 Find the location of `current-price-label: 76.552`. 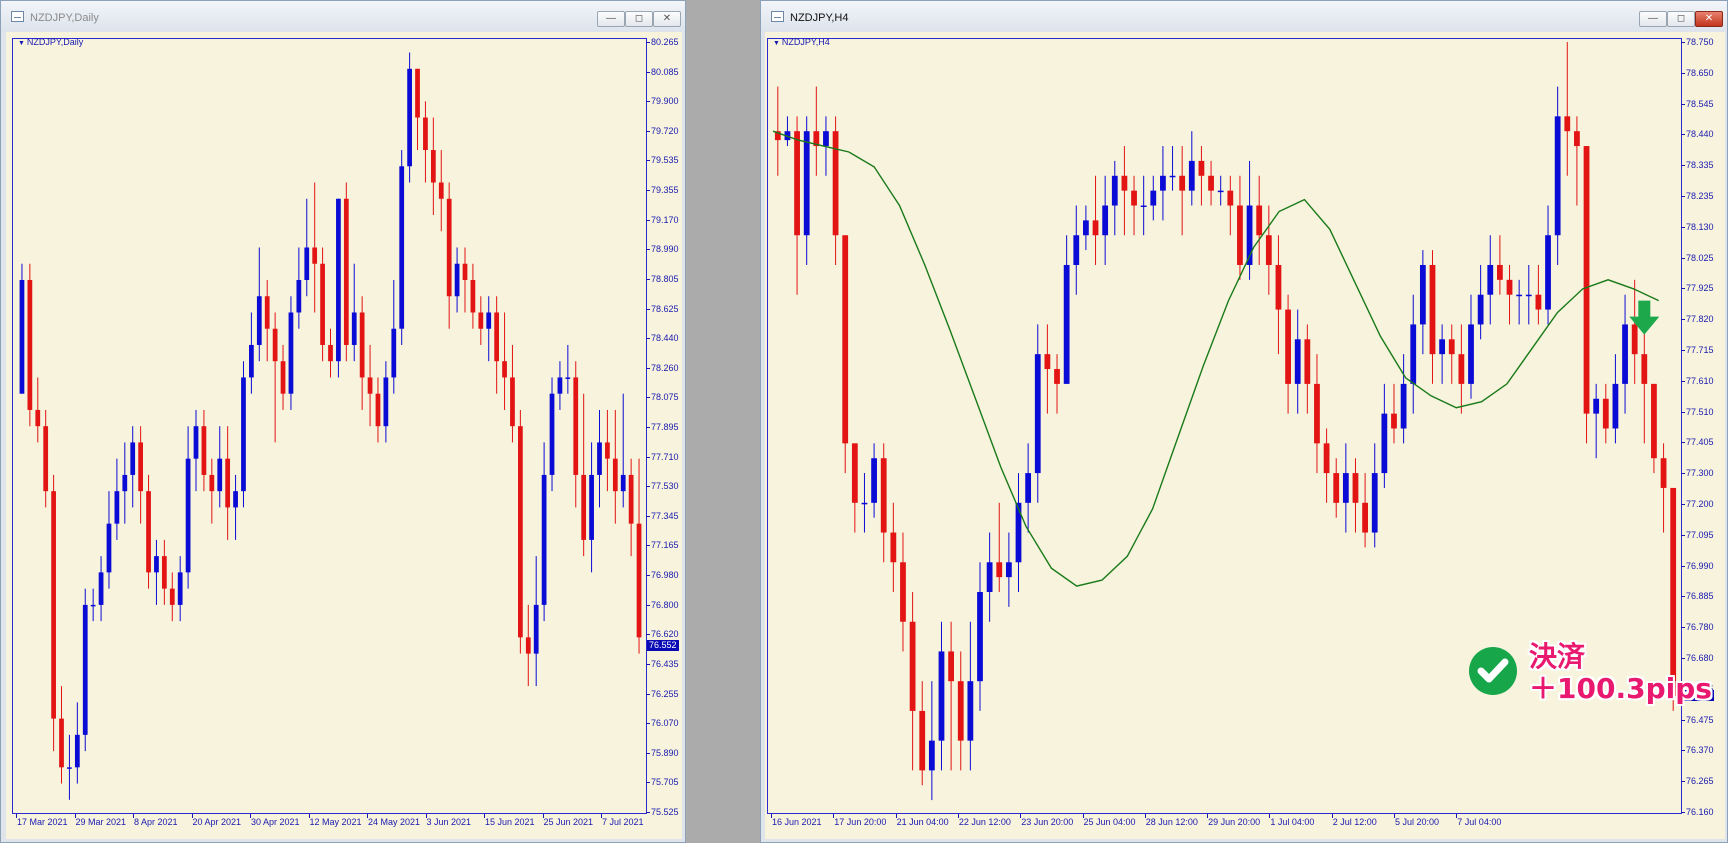

current-price-label: 76.552 is located at coordinates (663, 646).